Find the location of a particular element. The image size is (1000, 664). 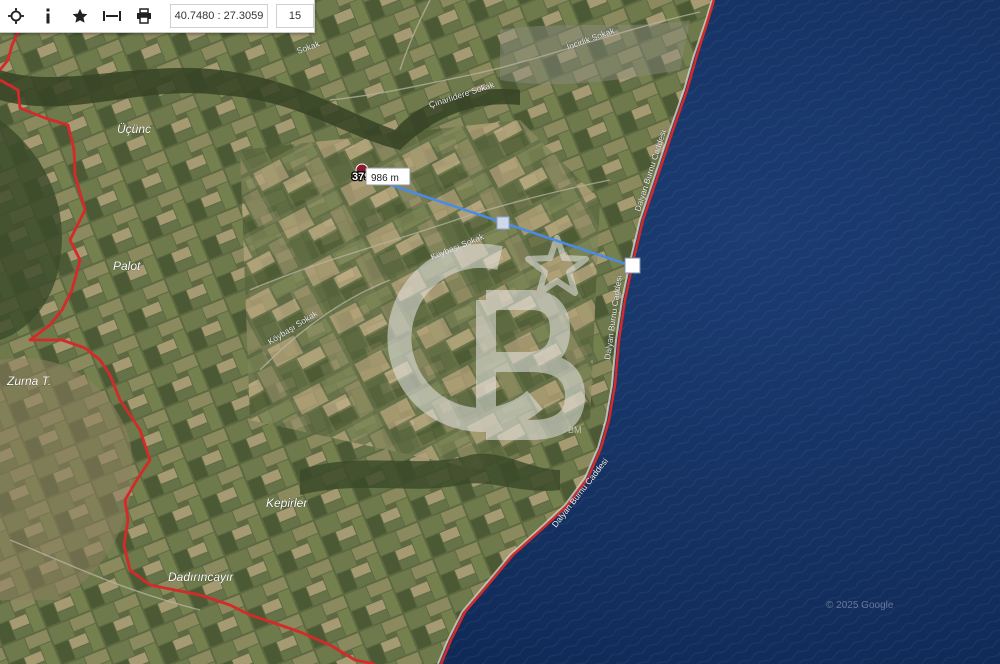

measure-midpoint-handle is located at coordinates (503, 223).